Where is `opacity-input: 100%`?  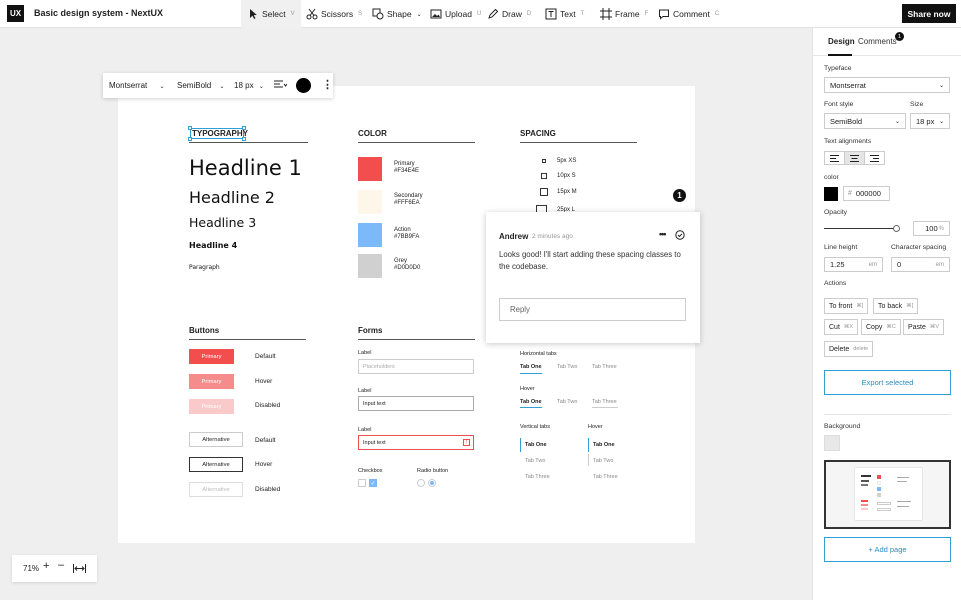
opacity-input: 100% is located at coordinates (931, 228).